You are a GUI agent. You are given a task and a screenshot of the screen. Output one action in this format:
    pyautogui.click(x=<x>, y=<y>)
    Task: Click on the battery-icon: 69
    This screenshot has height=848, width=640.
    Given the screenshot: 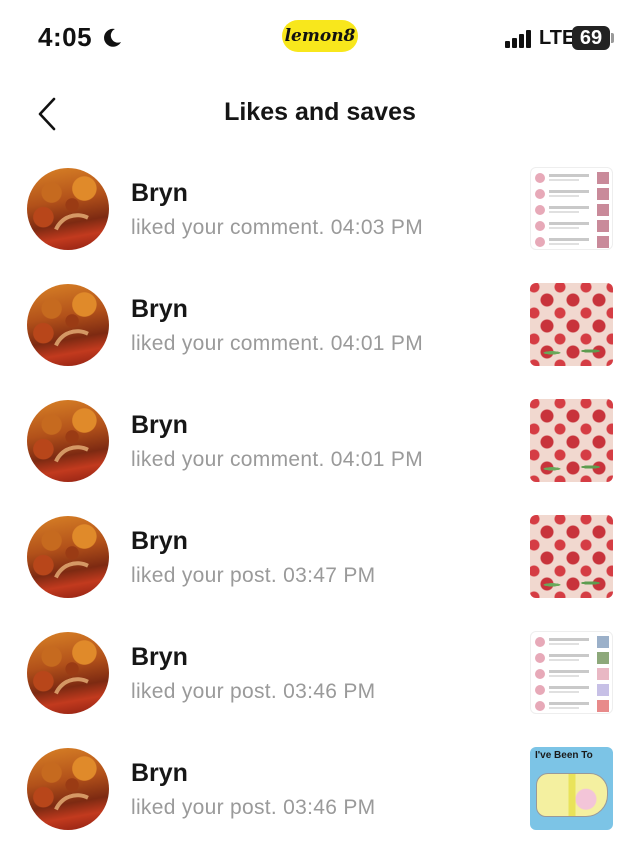 What is the action you would take?
    pyautogui.click(x=591, y=38)
    